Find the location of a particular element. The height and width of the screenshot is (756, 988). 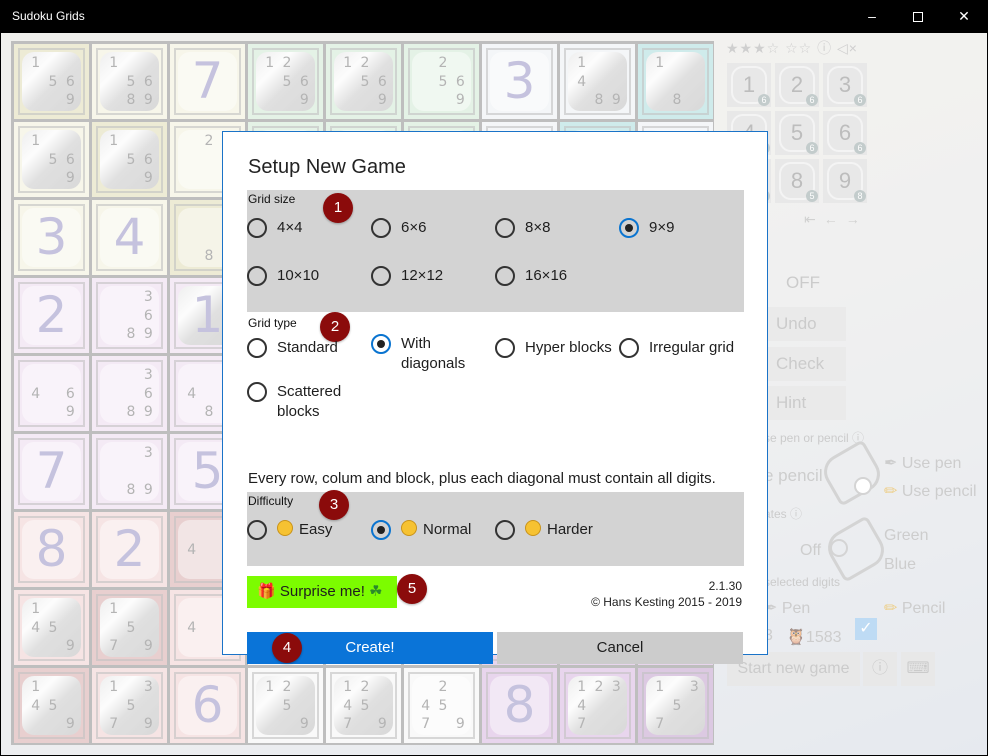

close-icon: ✕ is located at coordinates (964, 16).